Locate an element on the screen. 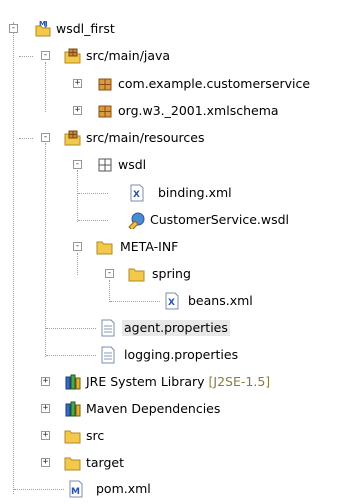  tree-item-label: wsdl_first is located at coordinates (85, 28).